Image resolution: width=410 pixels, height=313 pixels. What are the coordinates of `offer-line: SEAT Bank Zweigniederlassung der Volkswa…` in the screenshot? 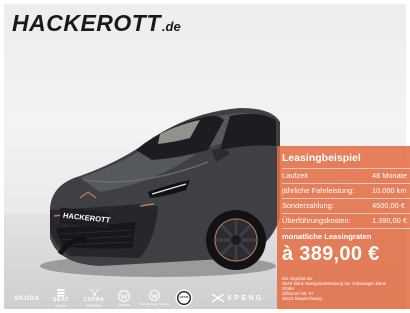 It's located at (334, 283).